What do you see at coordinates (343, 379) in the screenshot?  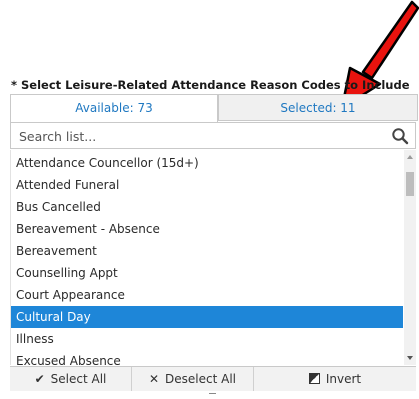 I see `invert-label: Invert` at bounding box center [343, 379].